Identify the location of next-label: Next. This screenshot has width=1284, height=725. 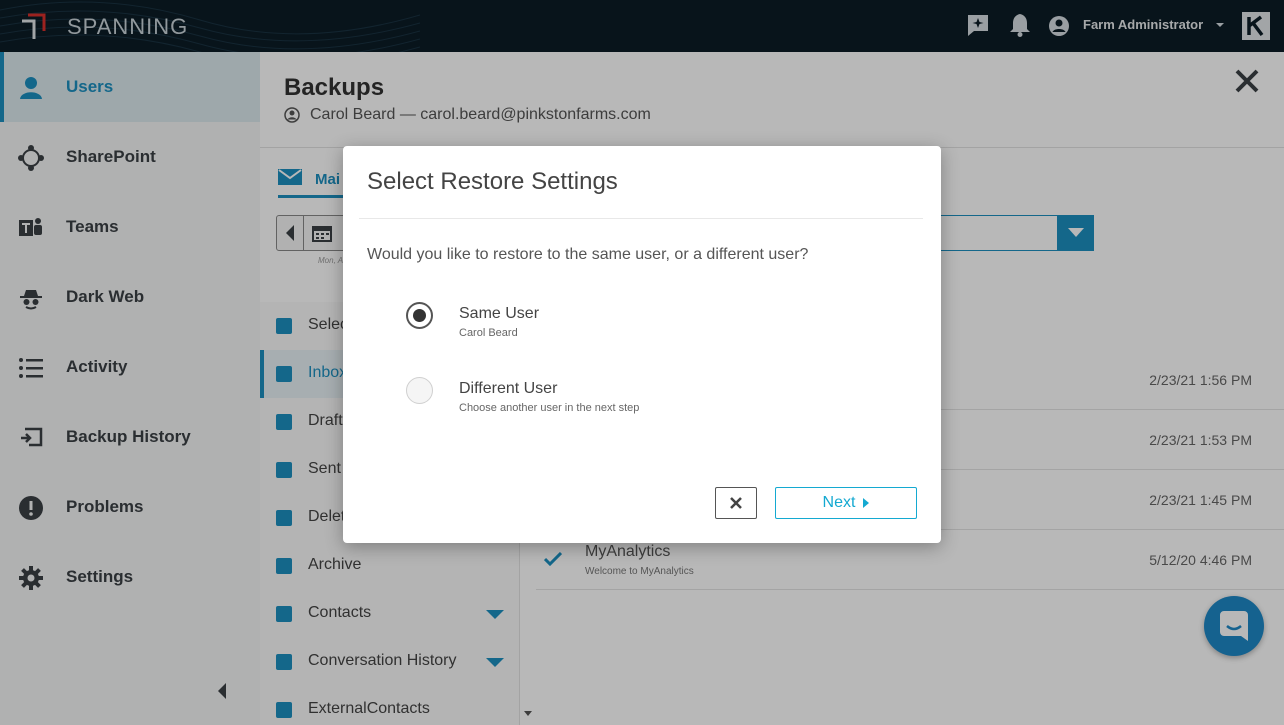
(839, 502).